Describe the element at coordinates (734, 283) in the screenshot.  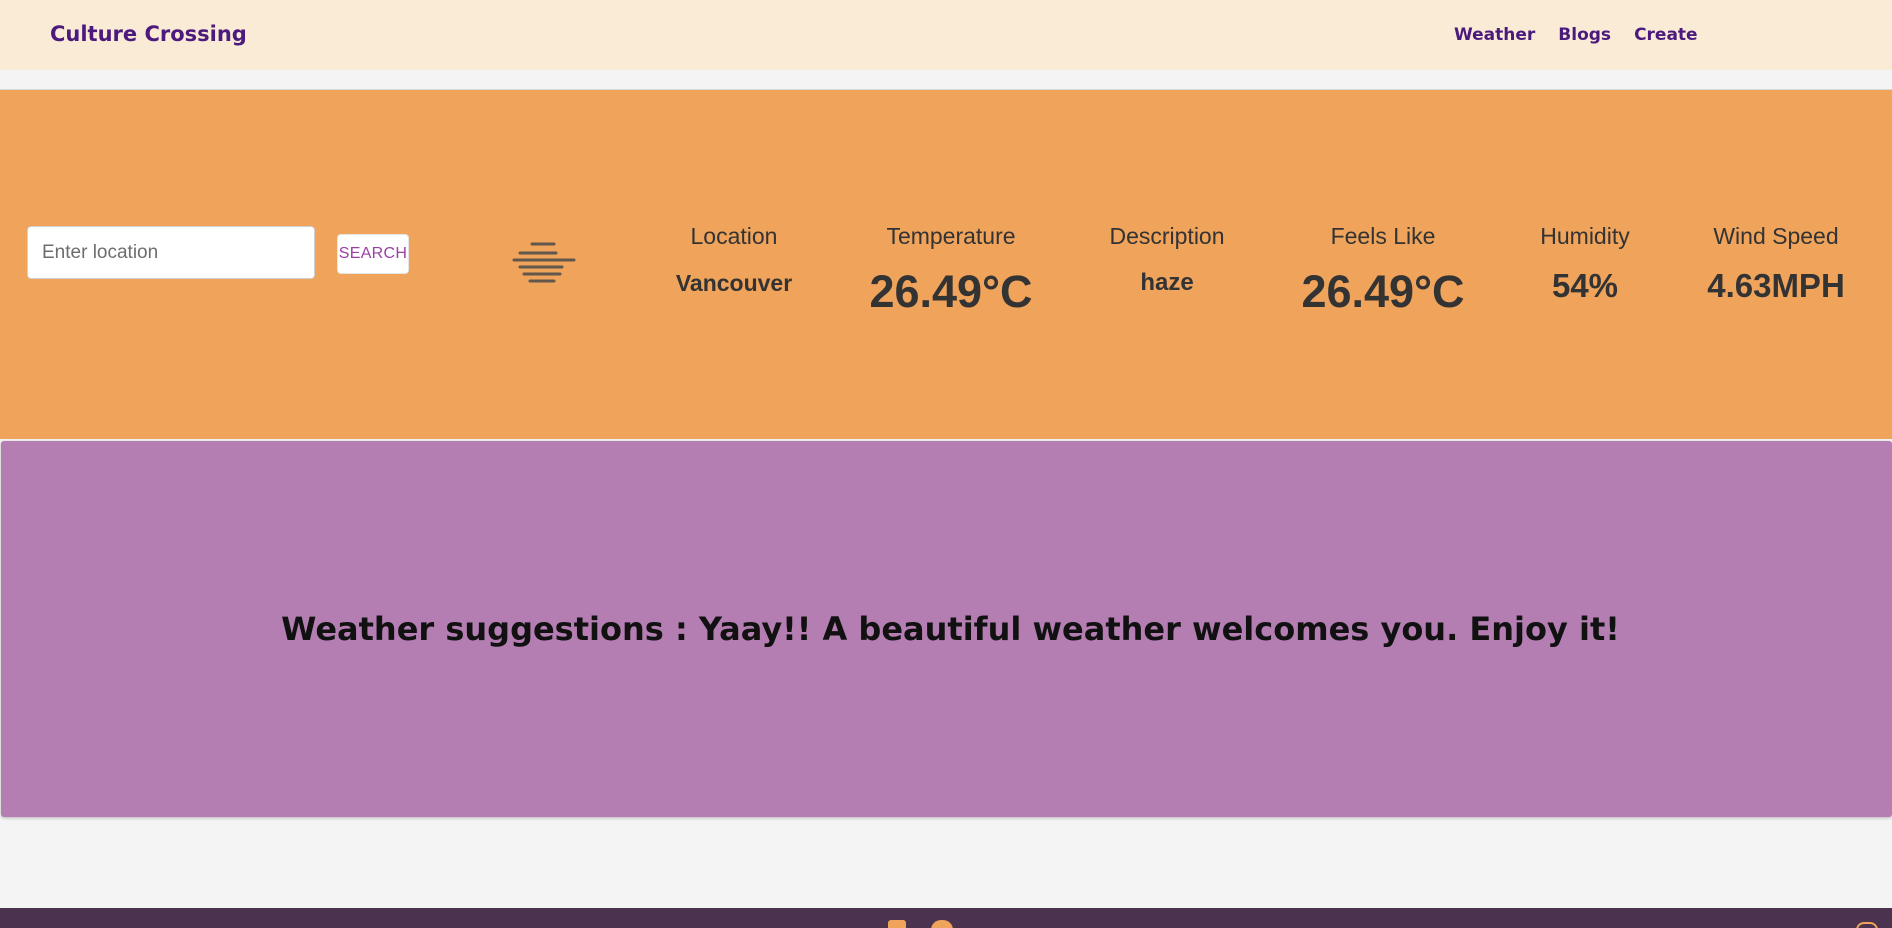
I see `stat-value-location: Vancouver` at that location.